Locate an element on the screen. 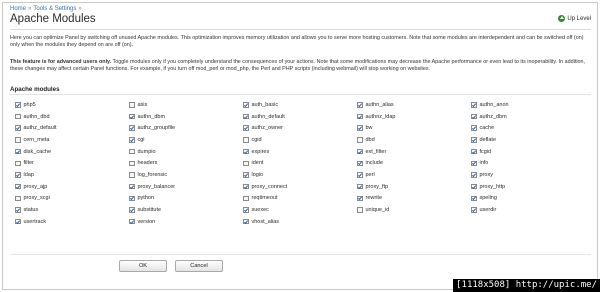 The image size is (600, 292). module-item: perl is located at coordinates (413, 175).